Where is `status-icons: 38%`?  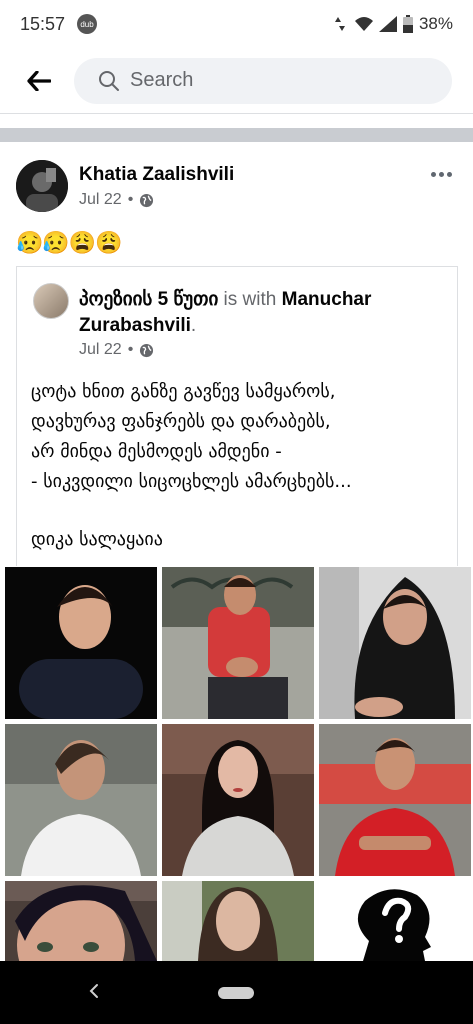 status-icons: 38% is located at coordinates (392, 24).